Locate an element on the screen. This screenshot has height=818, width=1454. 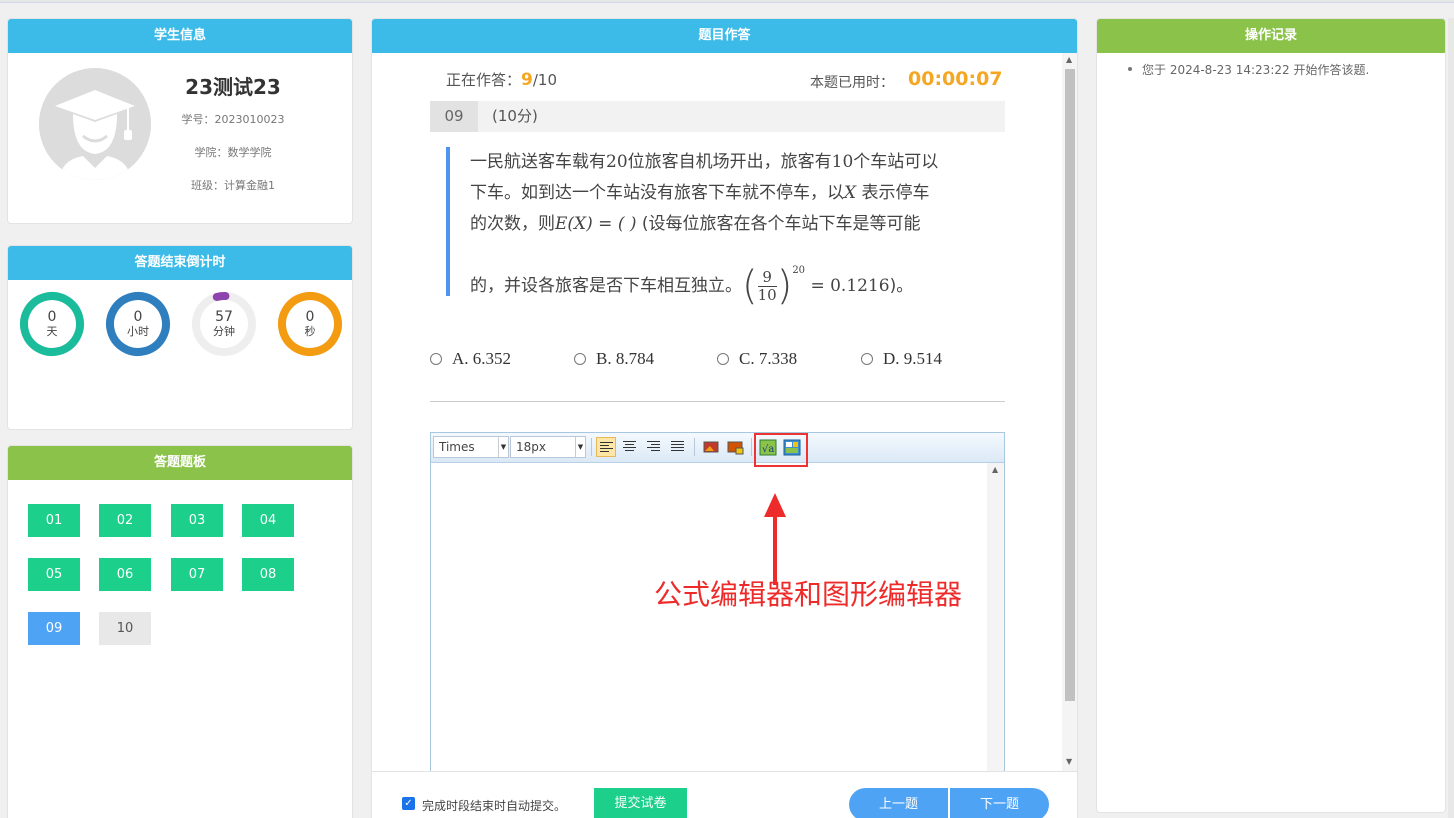
graduate-avatar-icon is located at coordinates (95, 124).